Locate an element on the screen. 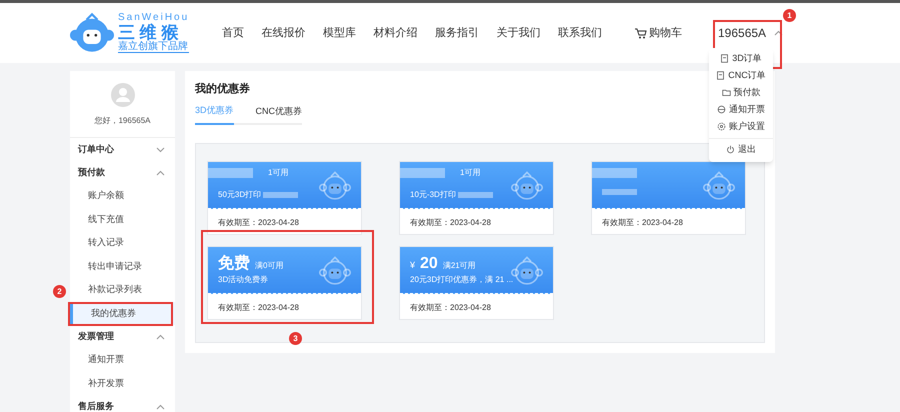 The image size is (900, 412). sidebar-item: 线下充值 is located at coordinates (122, 219).